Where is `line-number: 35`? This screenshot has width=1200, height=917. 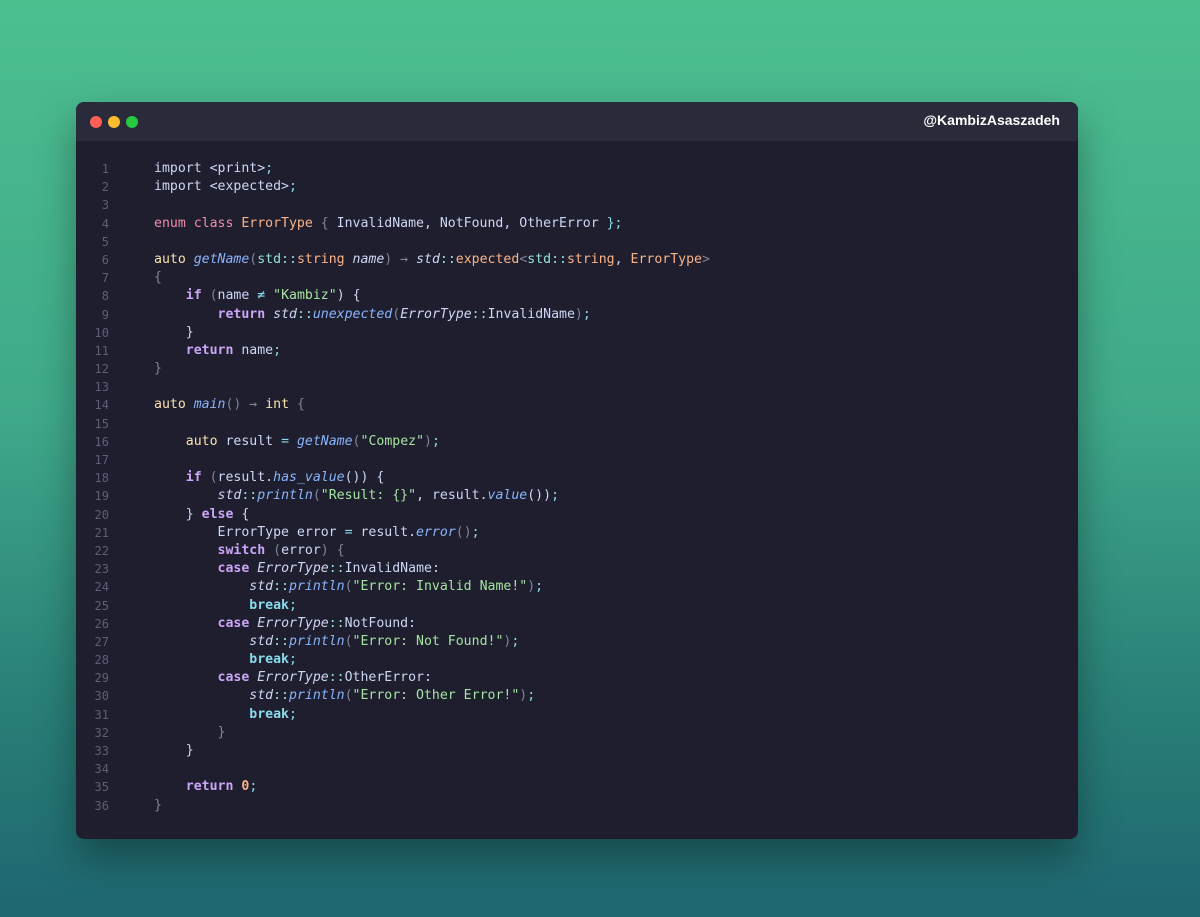
line-number: 35 is located at coordinates (101, 787).